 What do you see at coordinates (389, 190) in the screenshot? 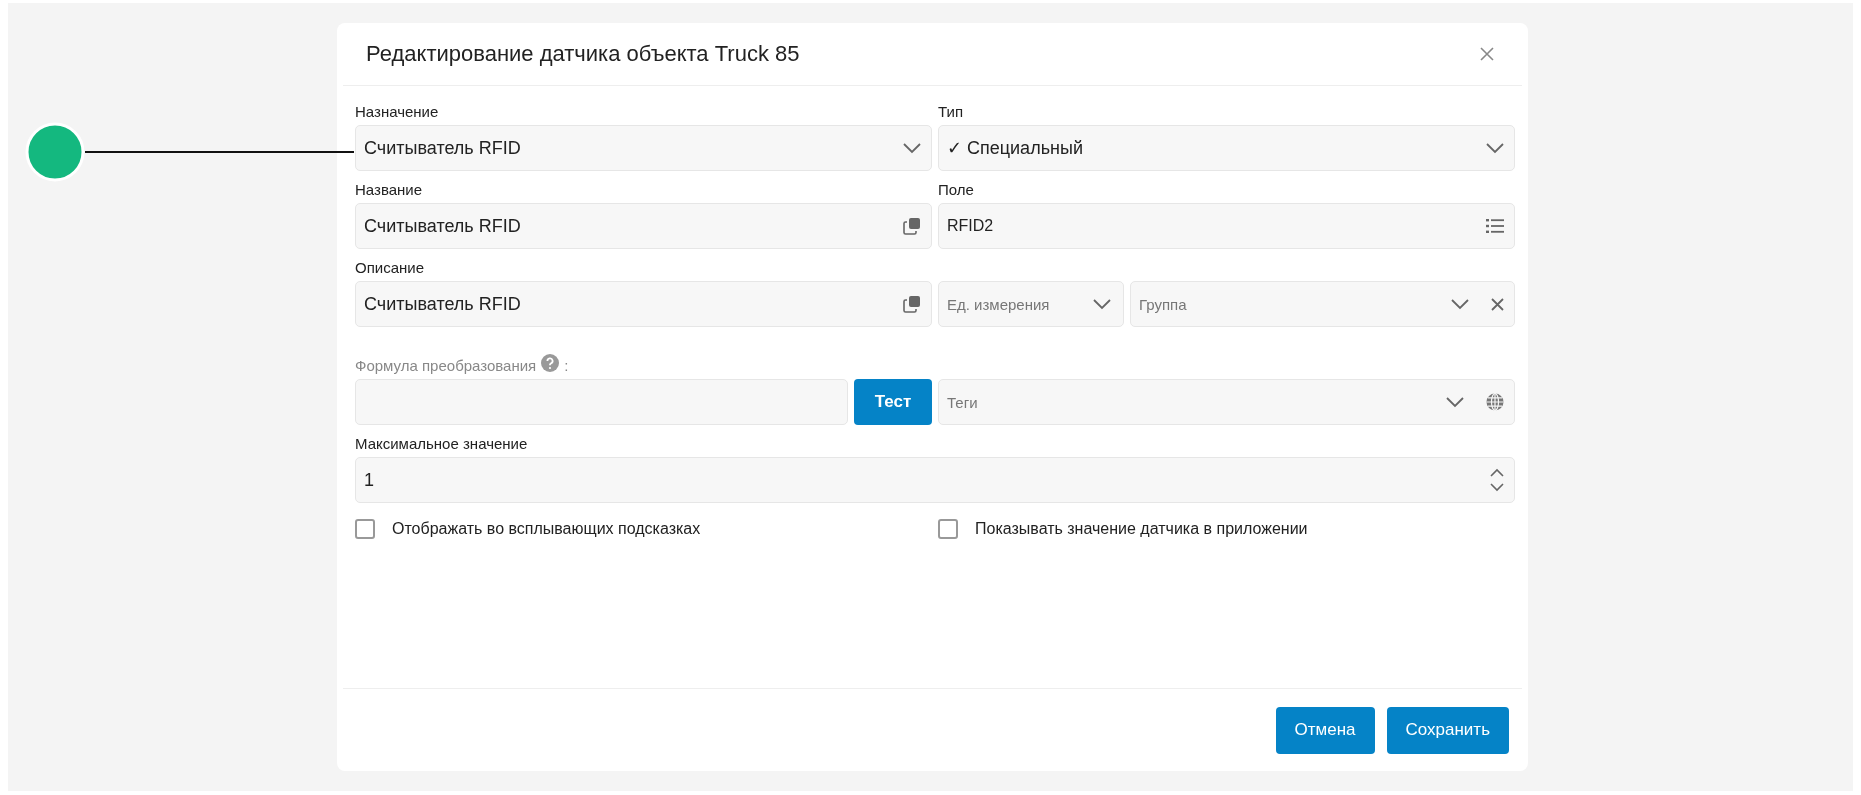
I see `field-label: Название` at bounding box center [389, 190].